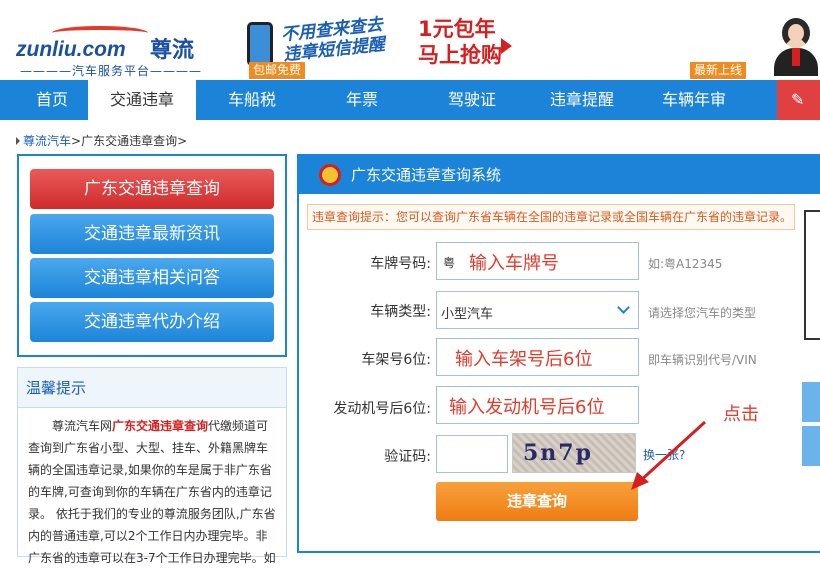 The width and height of the screenshot is (820, 569). What do you see at coordinates (559, 175) in the screenshot?
I see `panel-header: 广东交通违章查询系统` at bounding box center [559, 175].